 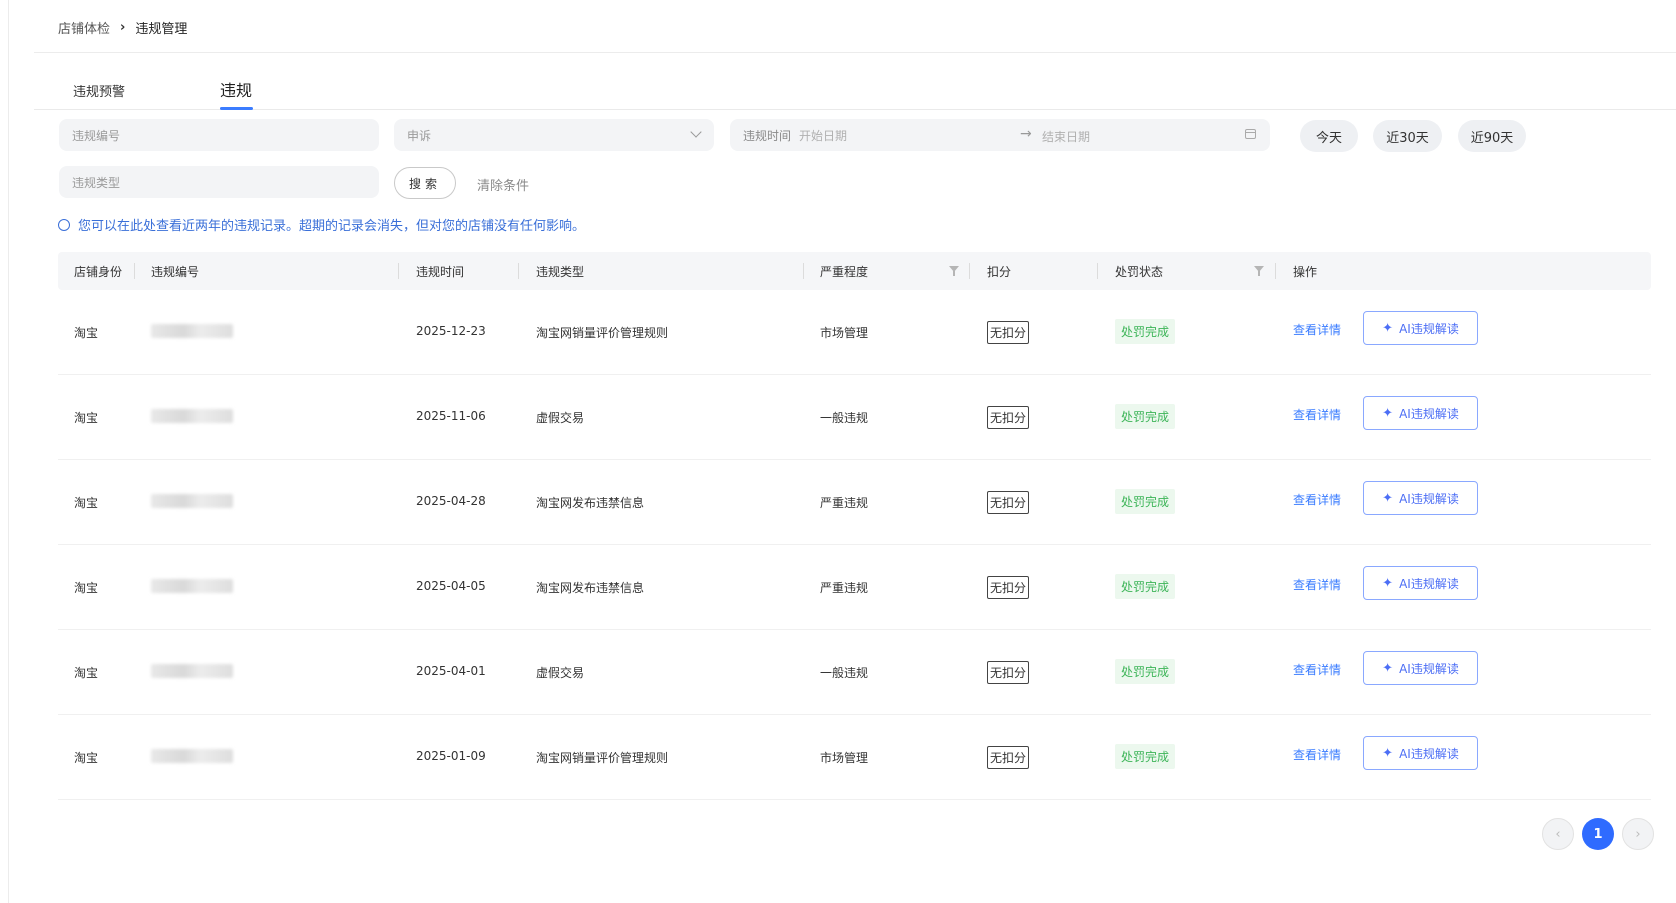 I want to click on tab-violation-warning: 违规预警, so click(x=99, y=90).